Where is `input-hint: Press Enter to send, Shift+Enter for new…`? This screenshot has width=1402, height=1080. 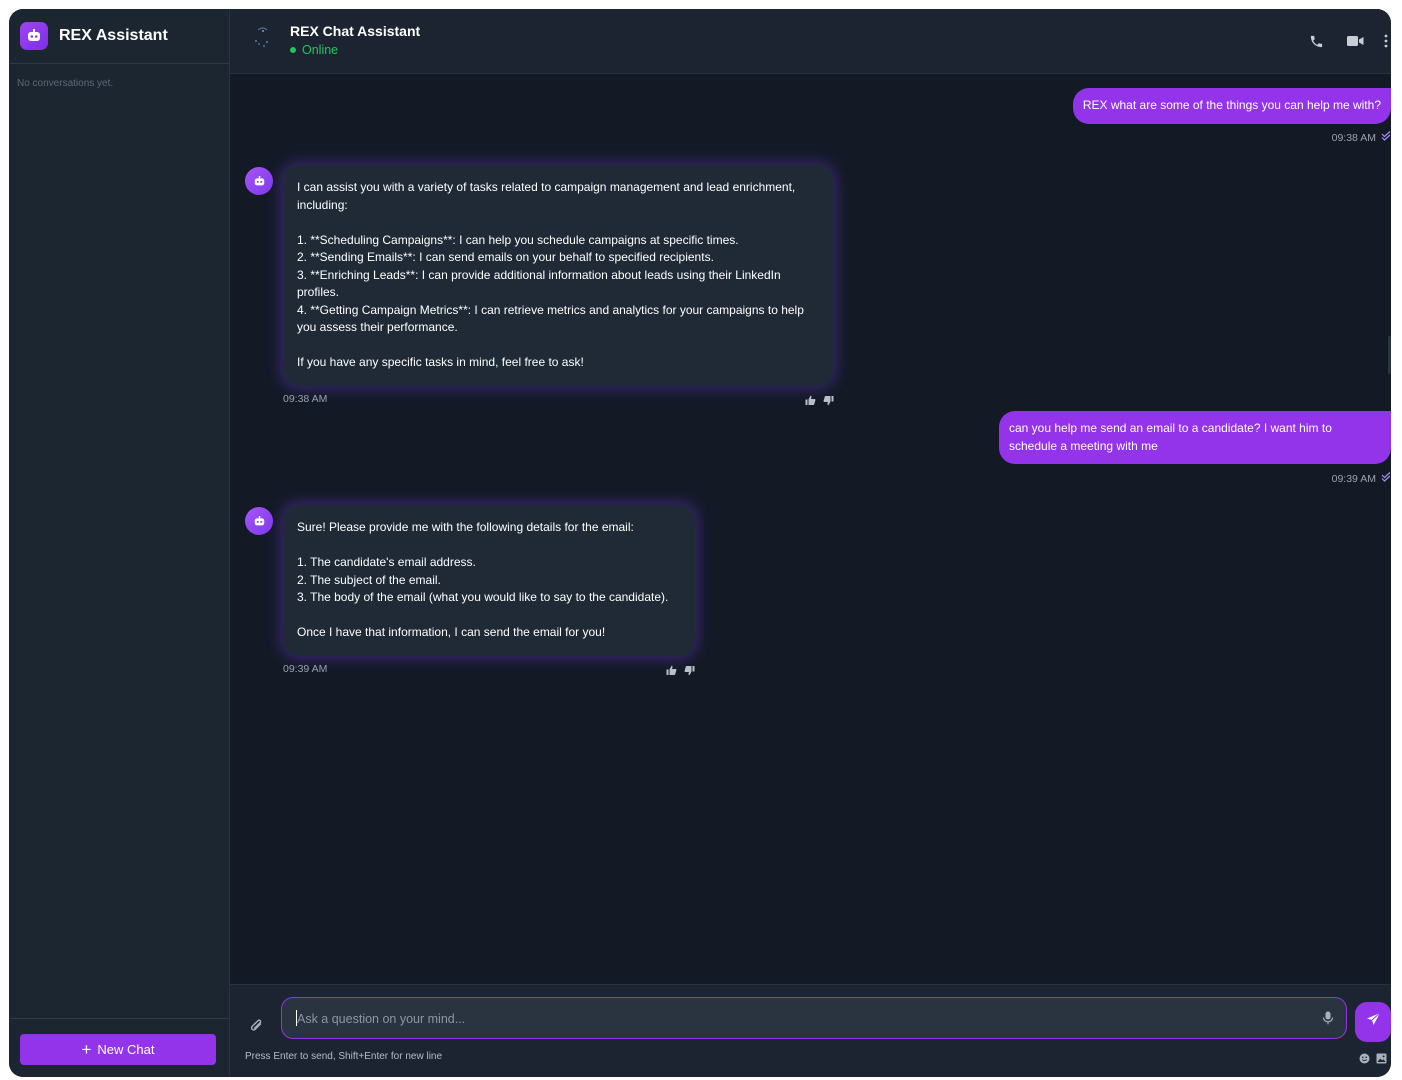
input-hint: Press Enter to send, Shift+Enter for new… is located at coordinates (344, 1056).